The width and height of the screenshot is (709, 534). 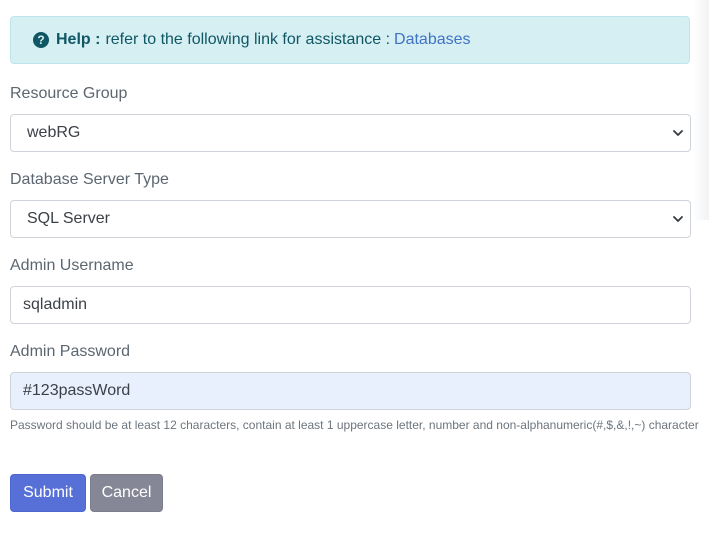 What do you see at coordinates (69, 93) in the screenshot?
I see `resource-group-label: Resource Group` at bounding box center [69, 93].